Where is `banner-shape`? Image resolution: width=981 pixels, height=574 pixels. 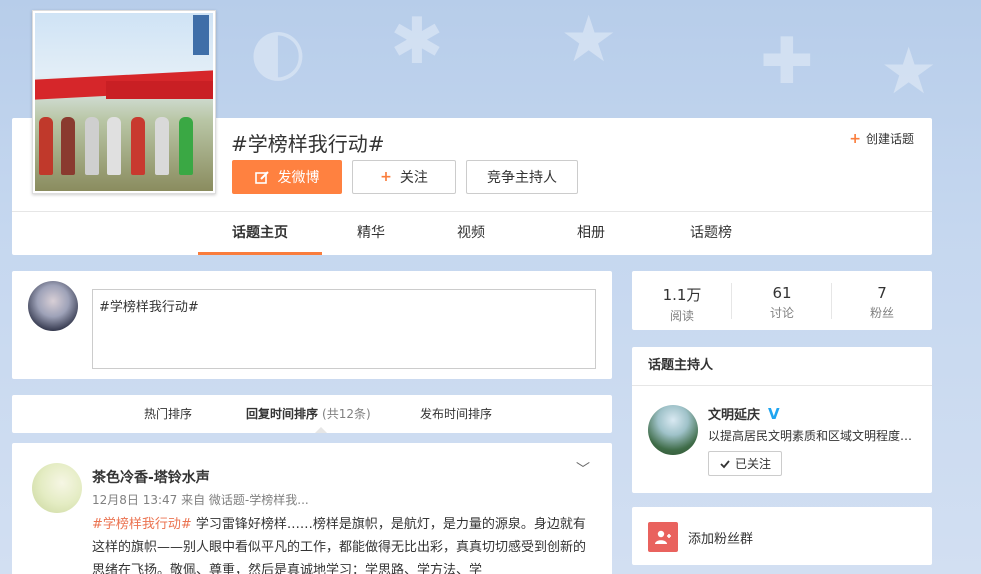 banner-shape is located at coordinates (159, 90).